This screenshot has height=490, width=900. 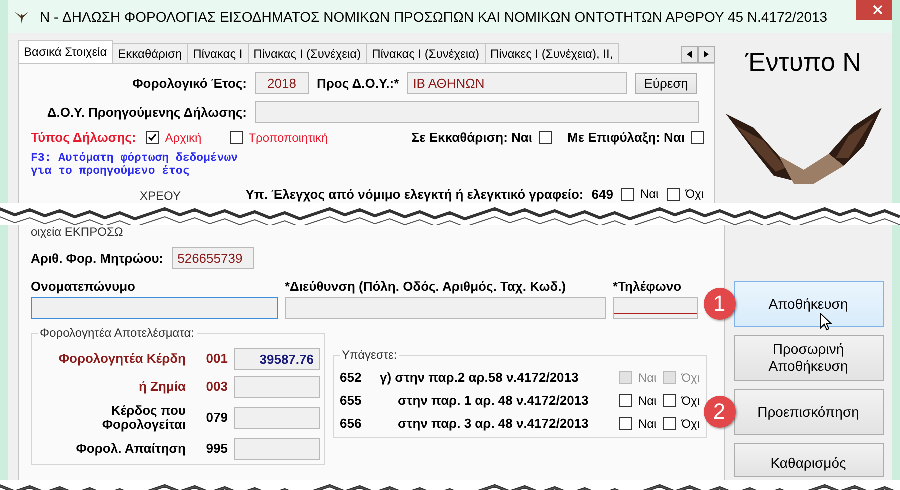 I want to click on field-label: Τύπος Δήλωσης:, so click(x=83, y=137).